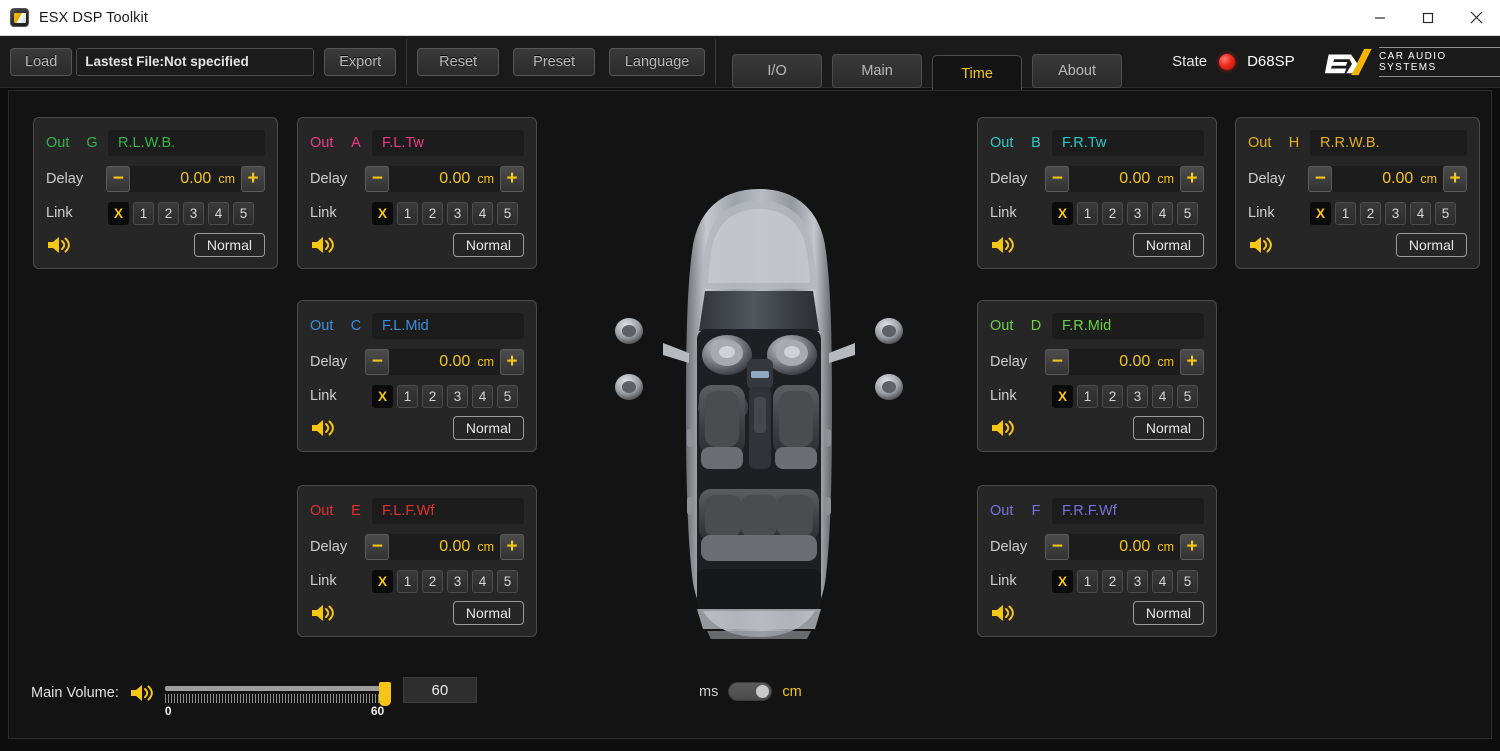  Describe the element at coordinates (1128, 143) in the screenshot. I see `channel-name-field: F.R.Tw` at that location.